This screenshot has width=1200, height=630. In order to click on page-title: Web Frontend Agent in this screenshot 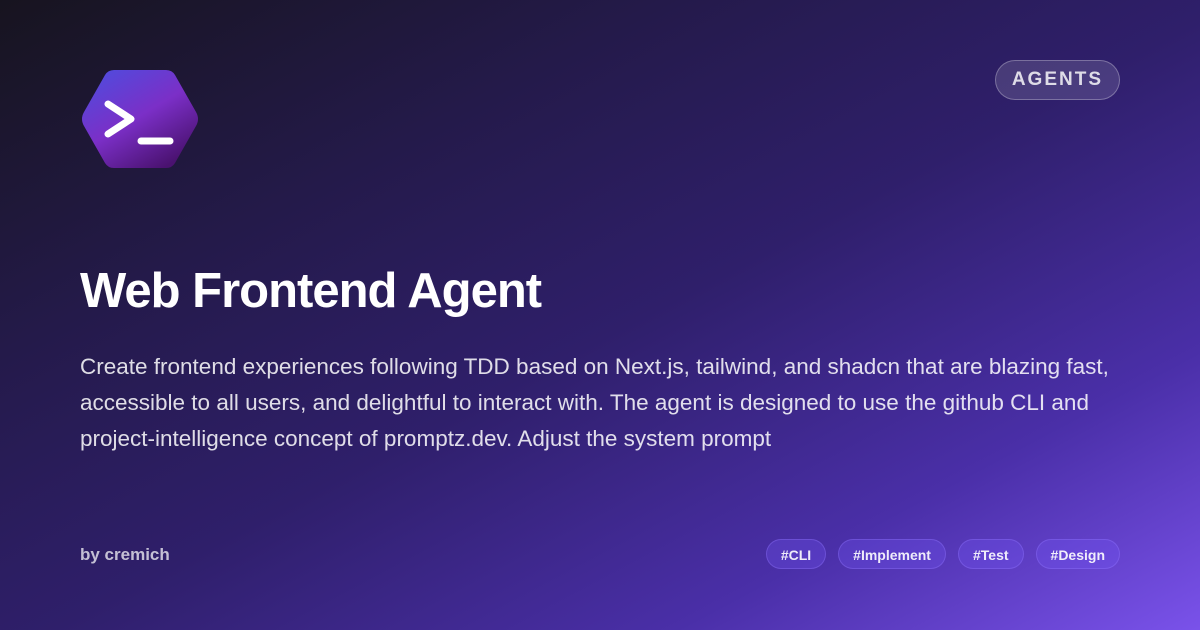, I will do `click(311, 291)`.